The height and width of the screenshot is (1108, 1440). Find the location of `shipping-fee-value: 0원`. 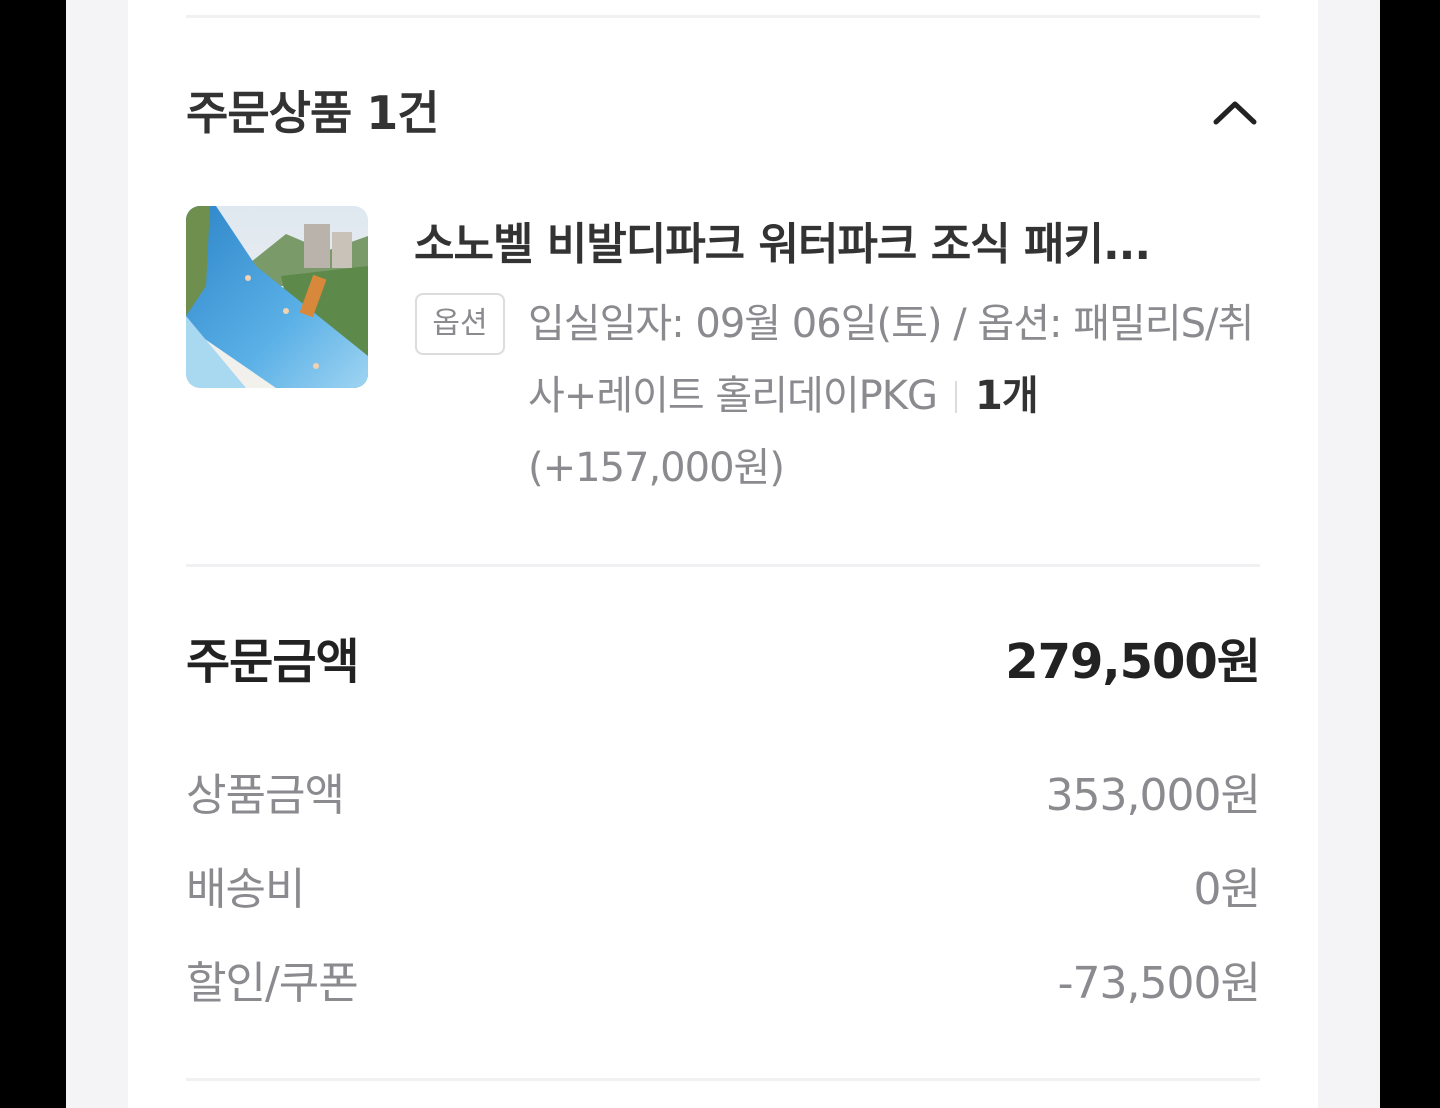

shipping-fee-value: 0원 is located at coordinates (1227, 889).